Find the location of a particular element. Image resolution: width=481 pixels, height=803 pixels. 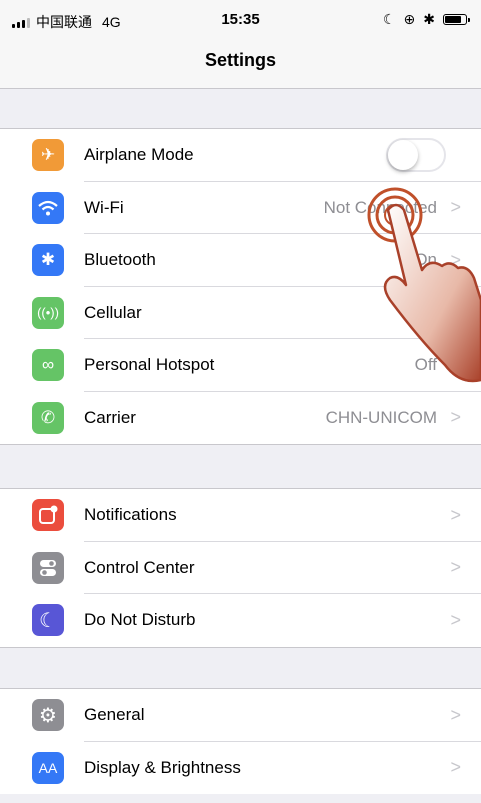

row-label: Personal Hotspot is located at coordinates (149, 365).